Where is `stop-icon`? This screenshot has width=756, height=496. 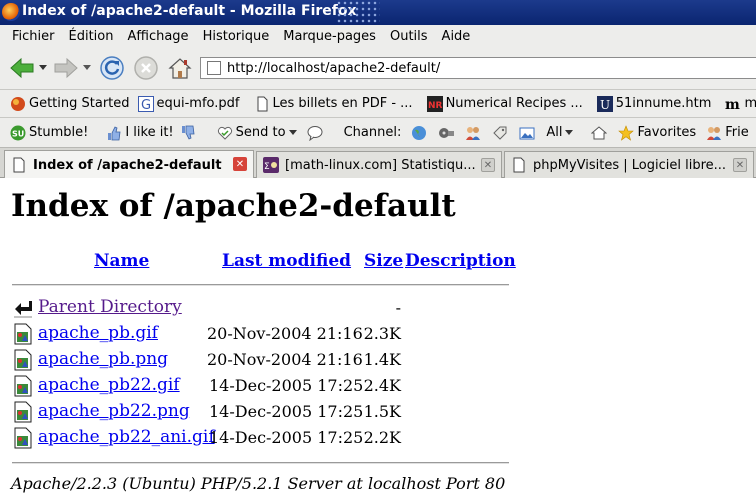 stop-icon is located at coordinates (146, 68).